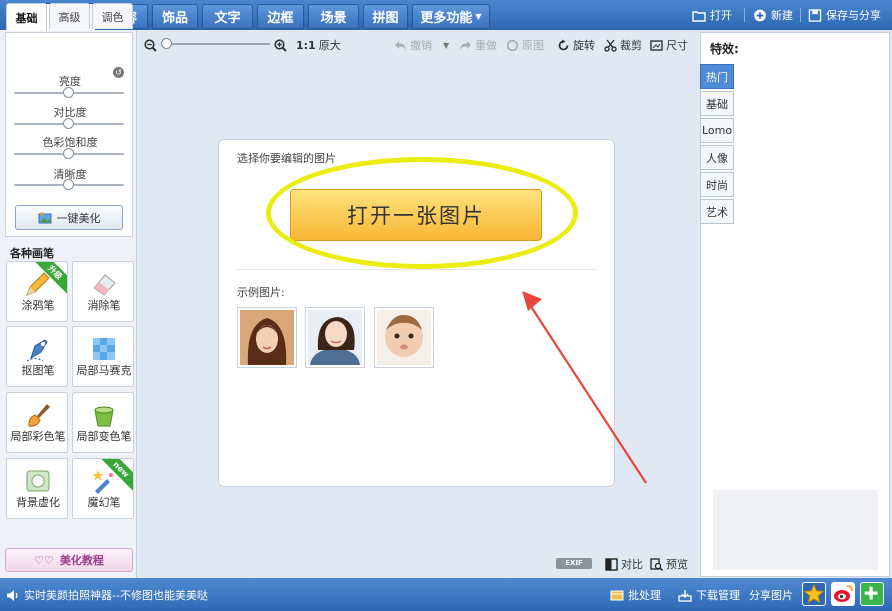 The height and width of the screenshot is (611, 892). Describe the element at coordinates (800, 15) in the screenshot. I see `divider` at that location.